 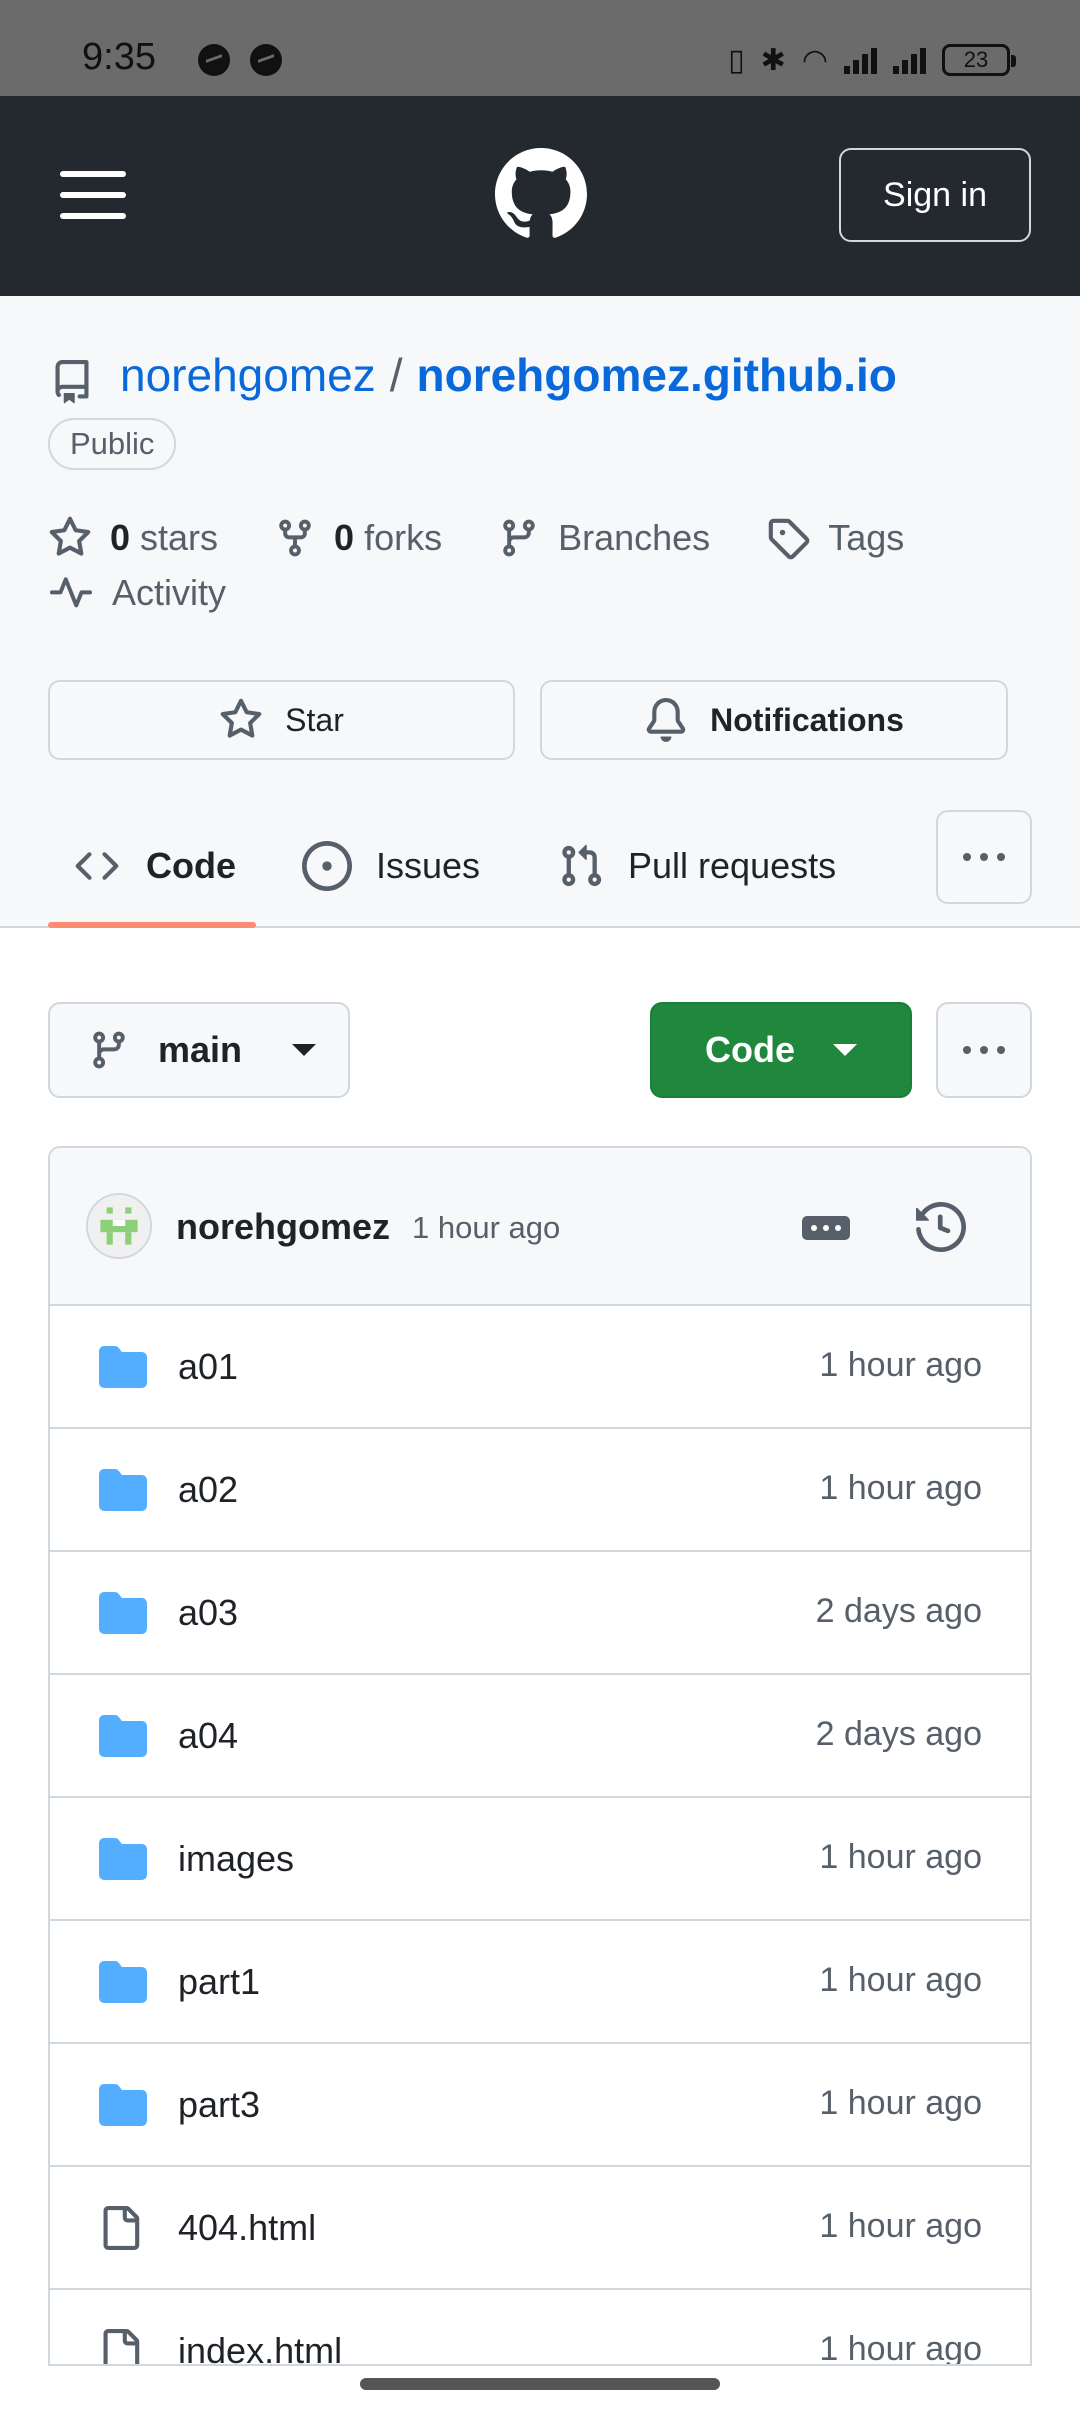 I want to click on file-row: part3 1 hour ago, so click(x=540, y=2105).